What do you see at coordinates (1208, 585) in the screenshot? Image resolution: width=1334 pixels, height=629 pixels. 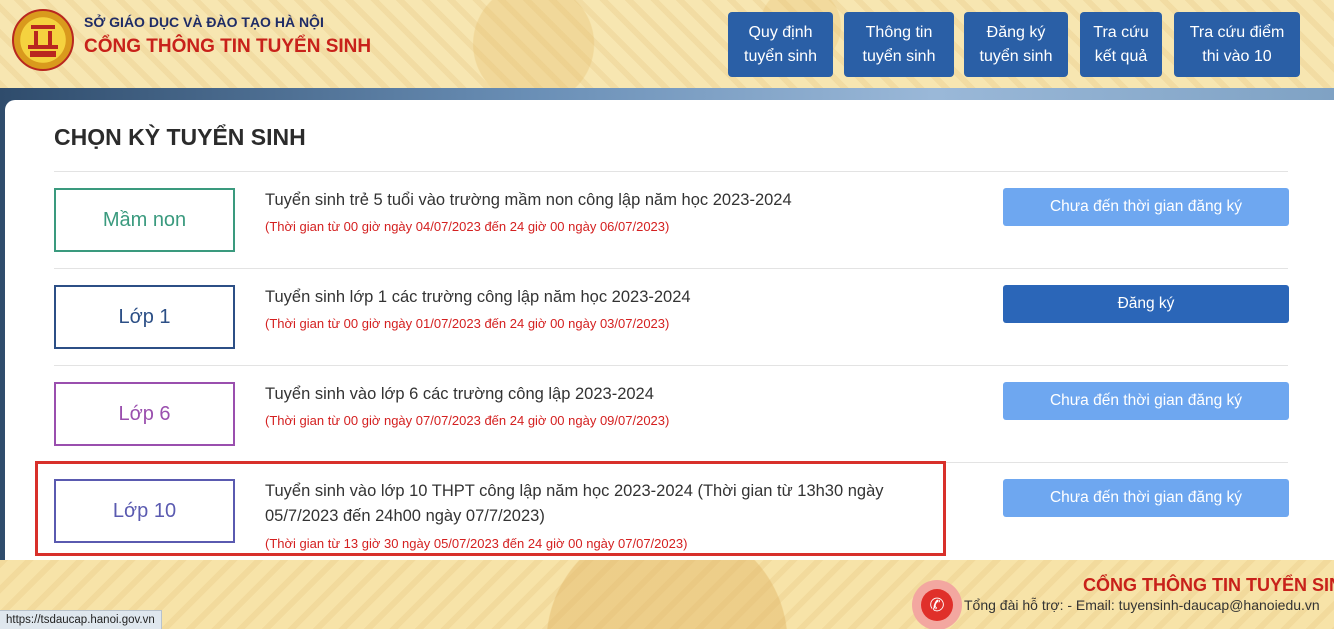 I see `footer-title: CỔNG THÔNG TIN TUYỂN SINH` at bounding box center [1208, 585].